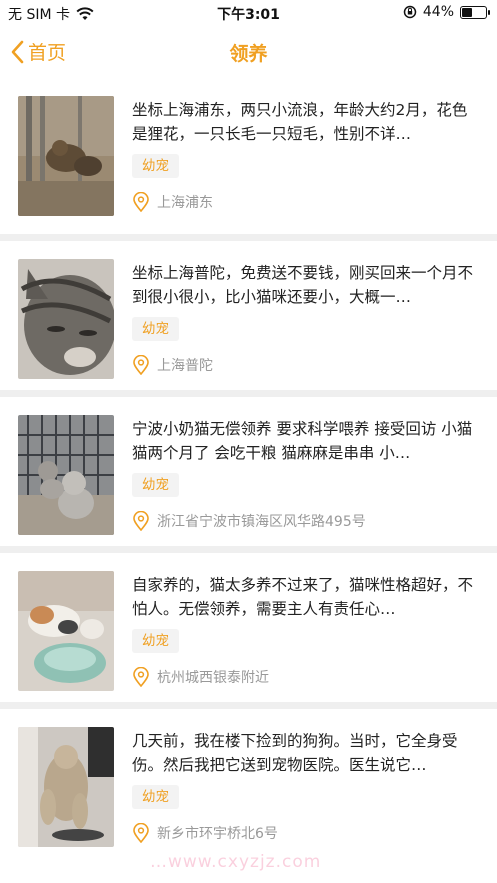  I want to click on page-title: 领养, so click(248, 54).